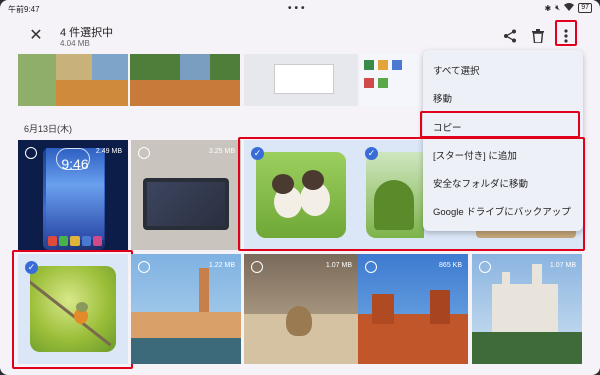 The width and height of the screenshot is (600, 375). I want to click on photo-tile-8: 1.07 MB, so click(301, 309).